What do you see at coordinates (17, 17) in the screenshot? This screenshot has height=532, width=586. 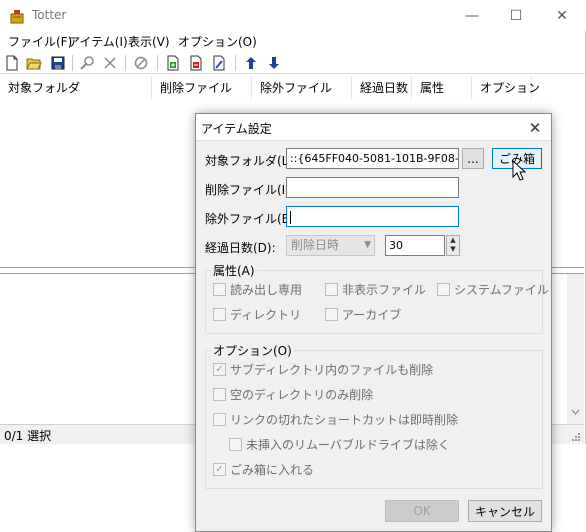 I see `app-icon` at bounding box center [17, 17].